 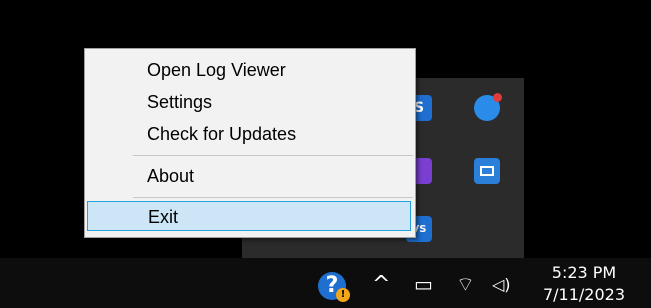 I want to click on taskbar-clock: 5:23 PM 7/11/2023, so click(x=584, y=284).